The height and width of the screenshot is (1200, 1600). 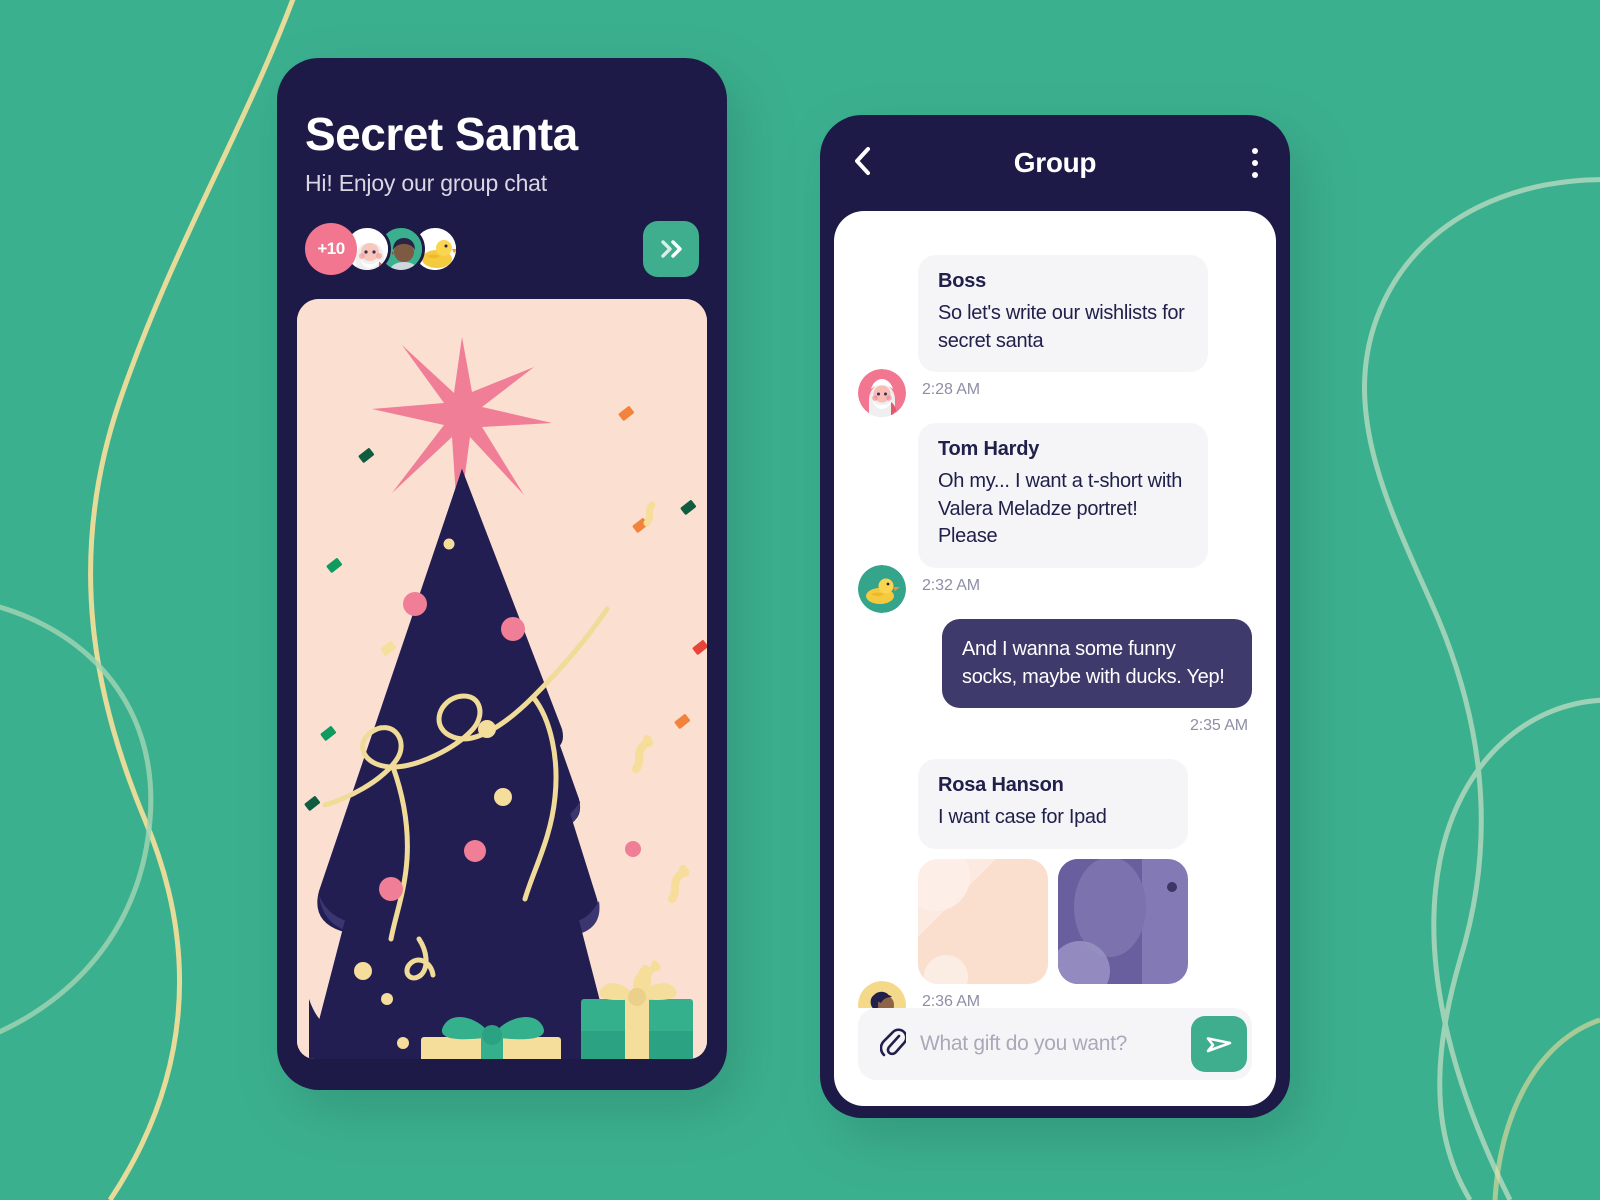 I want to click on woman-avatar, so click(x=882, y=994).